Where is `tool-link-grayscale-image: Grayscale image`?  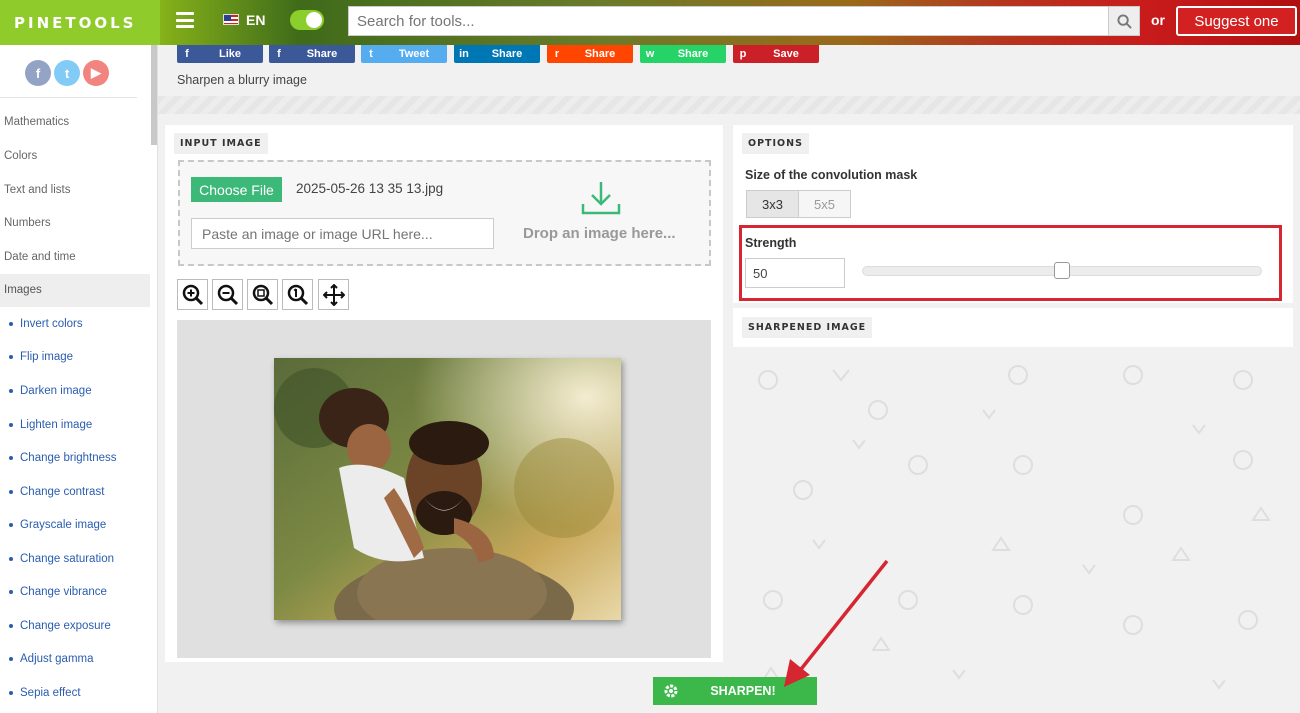
tool-link-grayscale-image: Grayscale image is located at coordinates (57, 525).